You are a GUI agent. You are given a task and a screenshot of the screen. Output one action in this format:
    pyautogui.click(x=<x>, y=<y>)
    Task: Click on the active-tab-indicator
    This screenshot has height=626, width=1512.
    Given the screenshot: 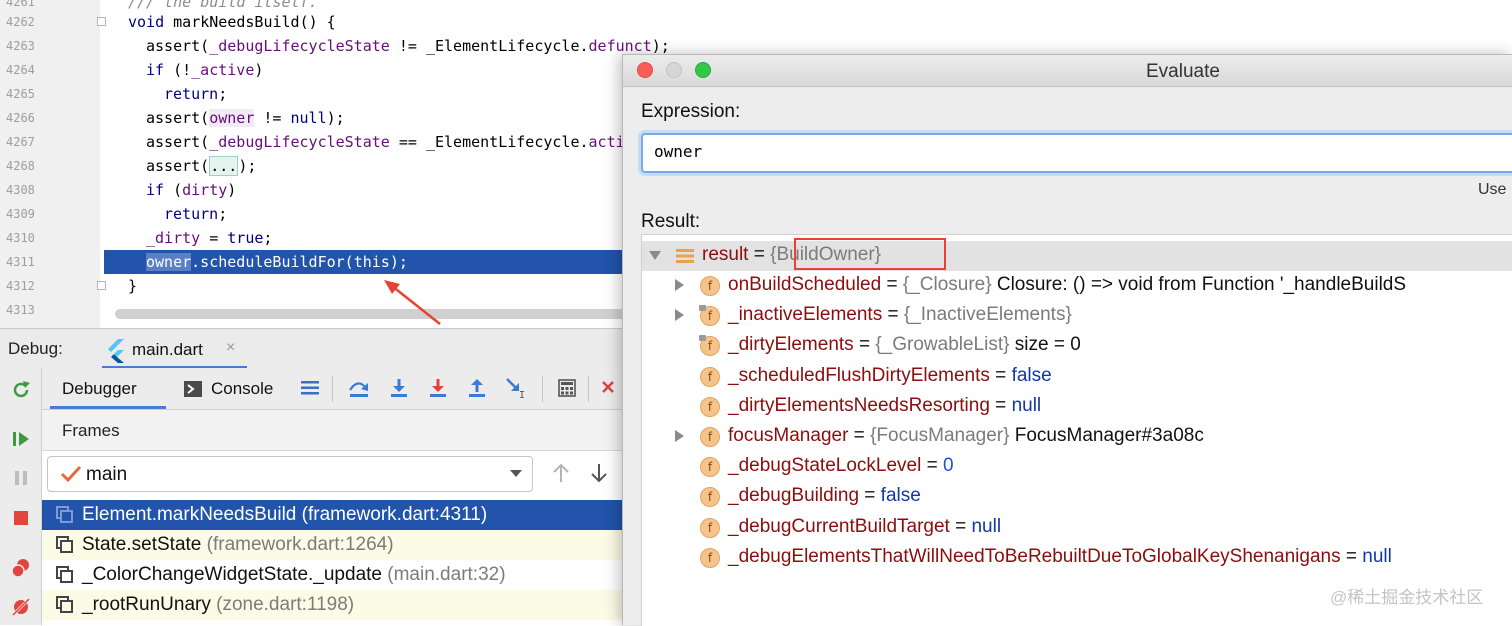 What is the action you would take?
    pyautogui.click(x=108, y=407)
    